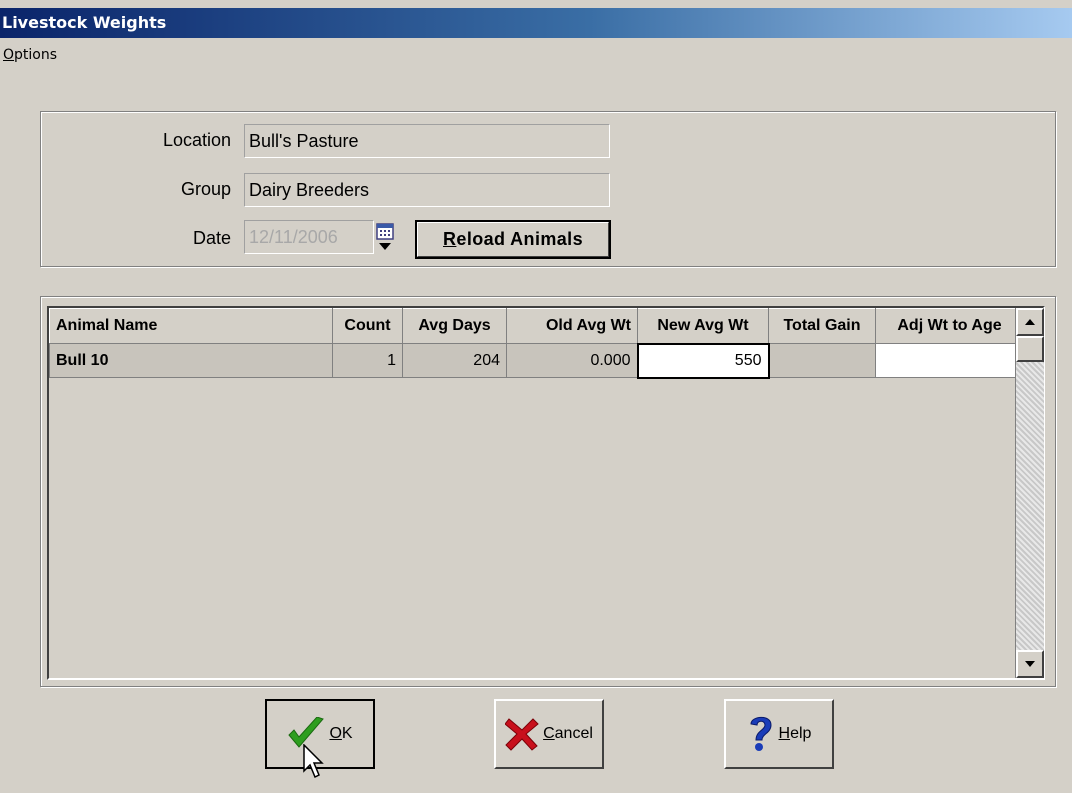  What do you see at coordinates (367, 326) in the screenshot?
I see `column-header-count: Count` at bounding box center [367, 326].